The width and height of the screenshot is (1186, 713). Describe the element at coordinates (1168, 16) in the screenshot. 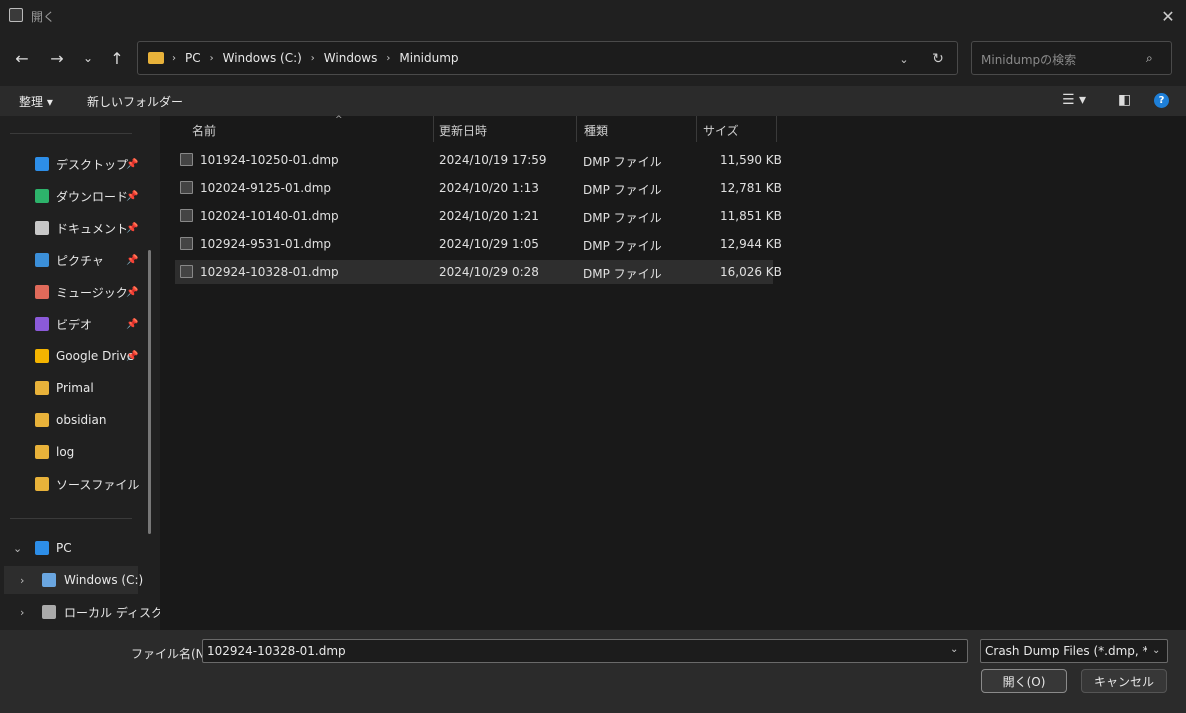

I see `close-button: ✕` at that location.